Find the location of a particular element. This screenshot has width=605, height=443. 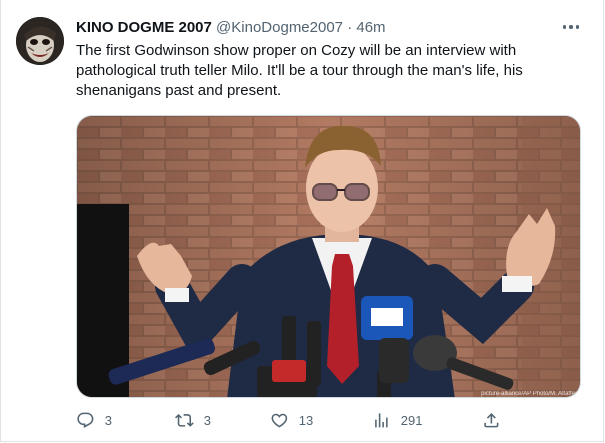

like-button: 13 is located at coordinates (291, 420).